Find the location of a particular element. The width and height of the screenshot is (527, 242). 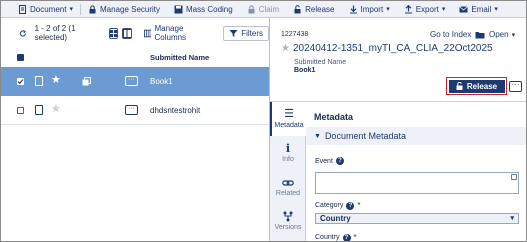

document-menu-label: Document is located at coordinates (48, 9).